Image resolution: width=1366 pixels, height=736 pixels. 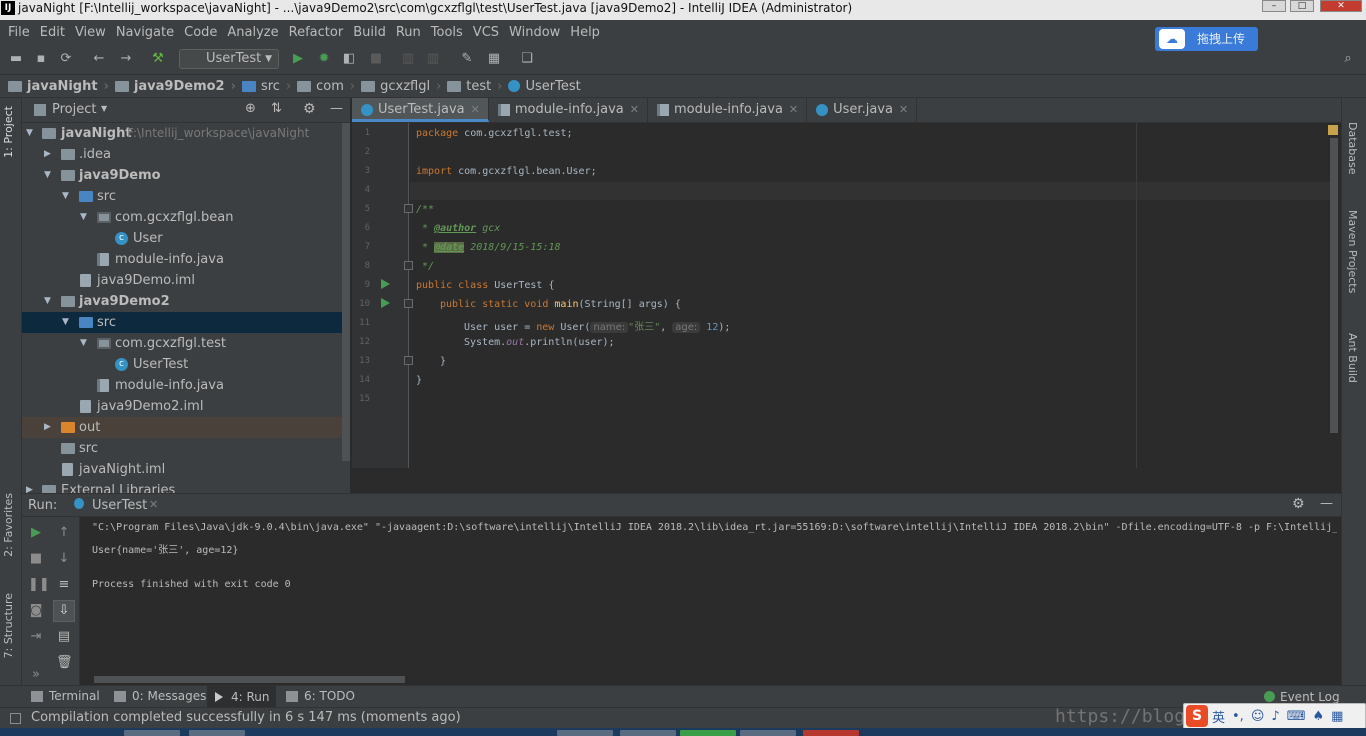 I want to click on project-view-select: Project, so click(x=74, y=109).